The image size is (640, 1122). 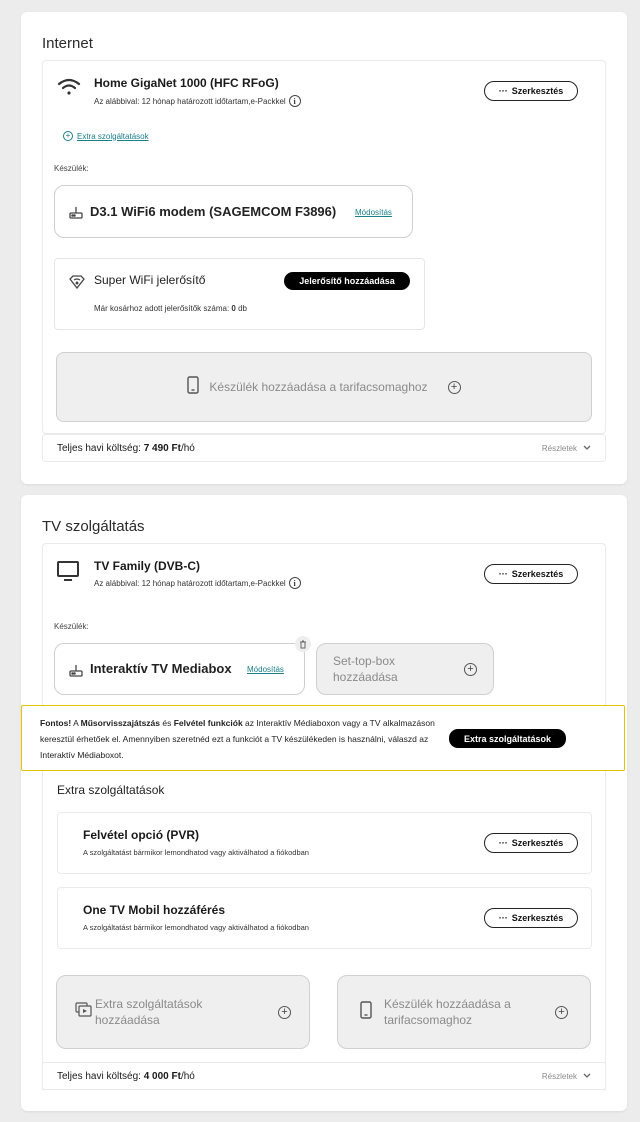 I want to click on device-name: Interaktív TV Mediabox, so click(x=161, y=668).